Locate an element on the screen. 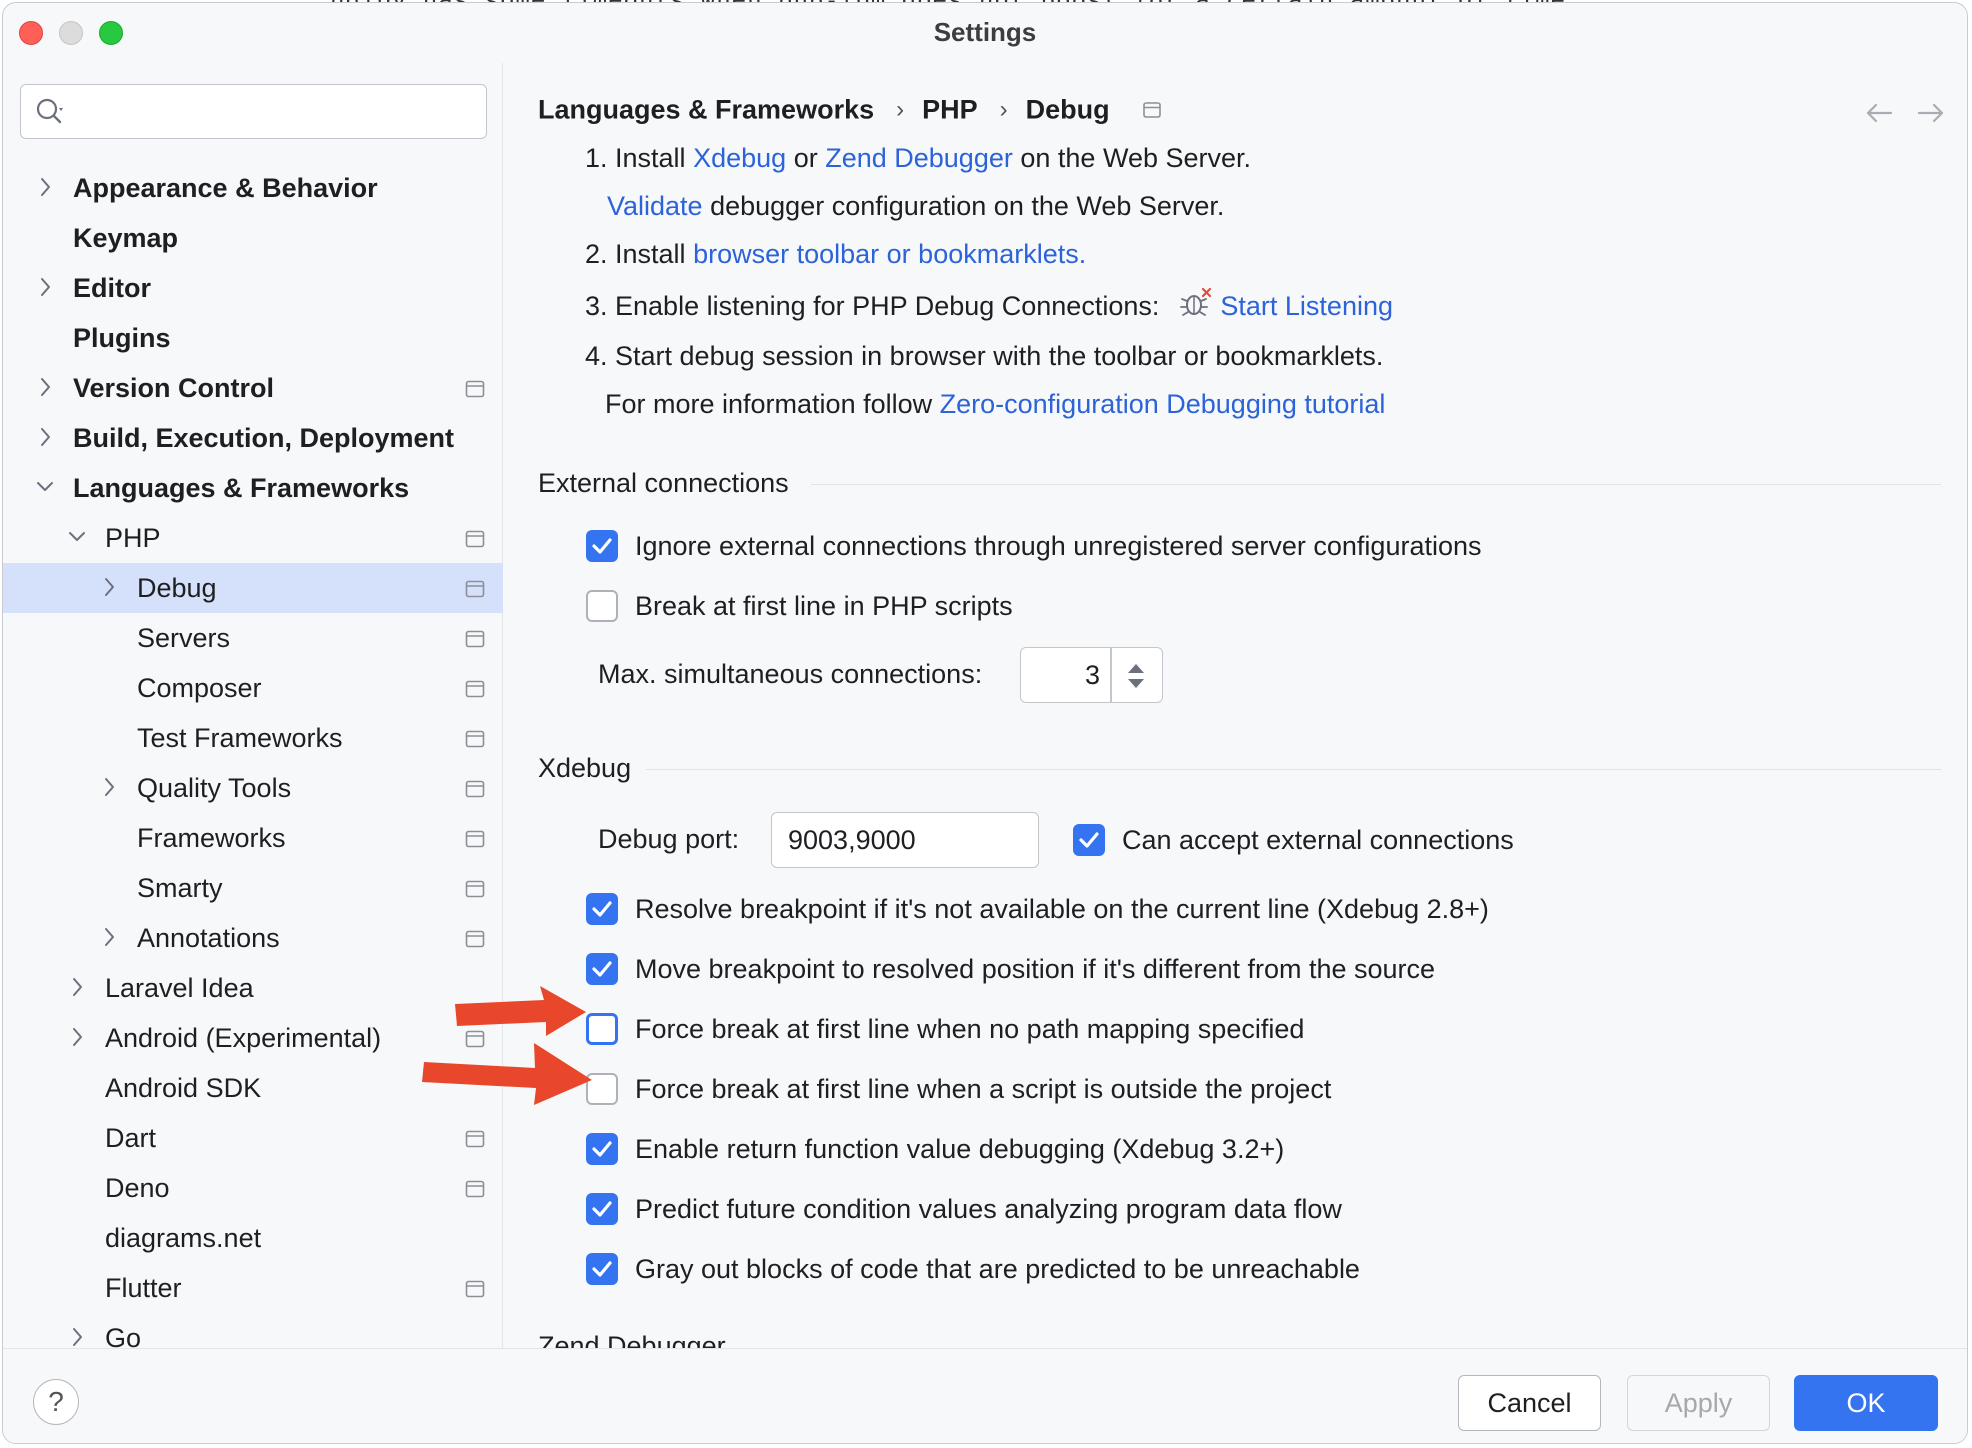  accept-external-checkbox is located at coordinates (1089, 840).